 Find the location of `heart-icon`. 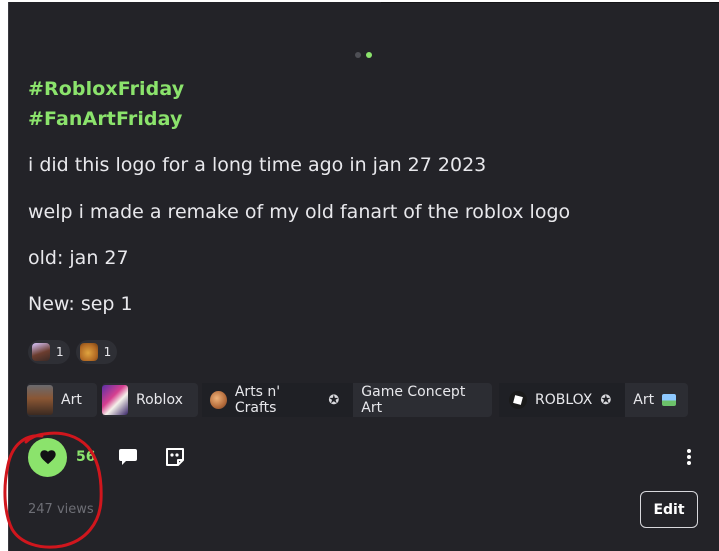

heart-icon is located at coordinates (47, 457).